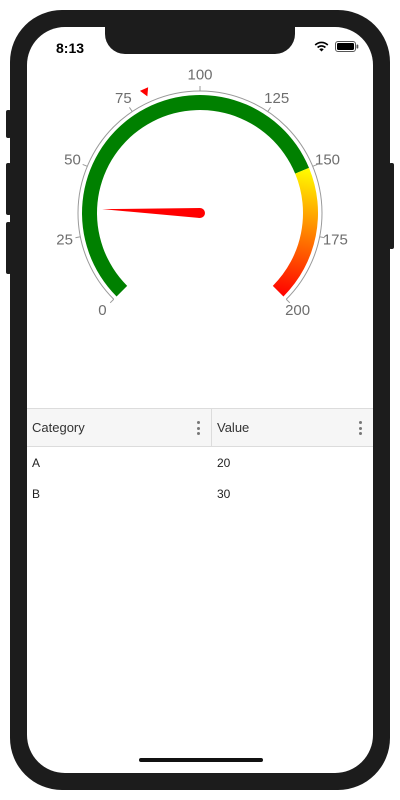 The image size is (400, 800). I want to click on home-indicator, so click(201, 760).